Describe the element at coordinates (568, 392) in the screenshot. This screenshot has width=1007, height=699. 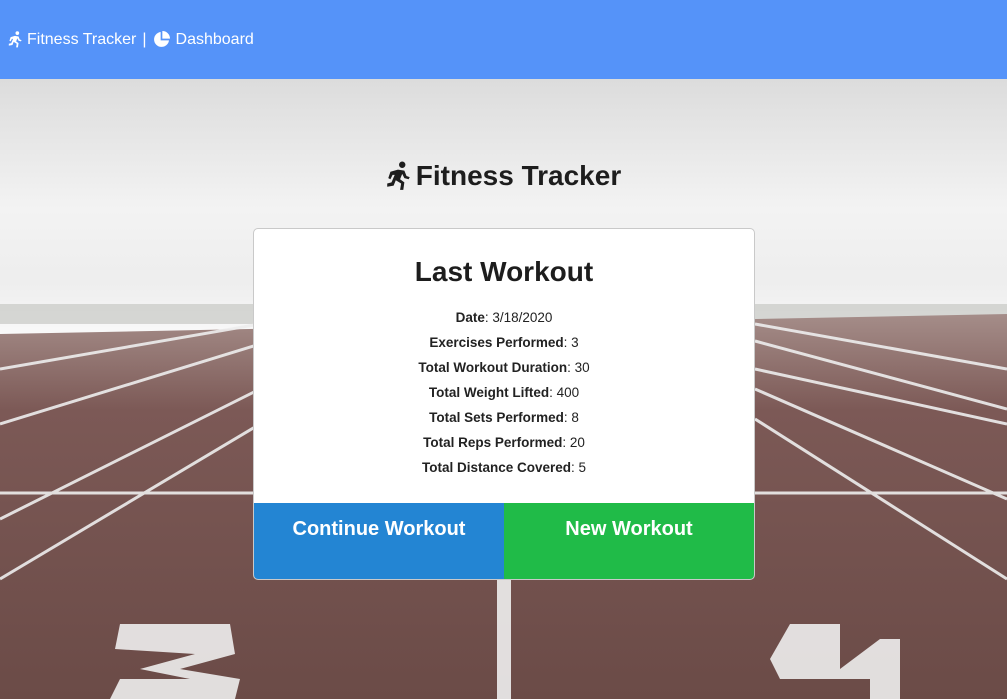
I see `stat-value: 400` at that location.